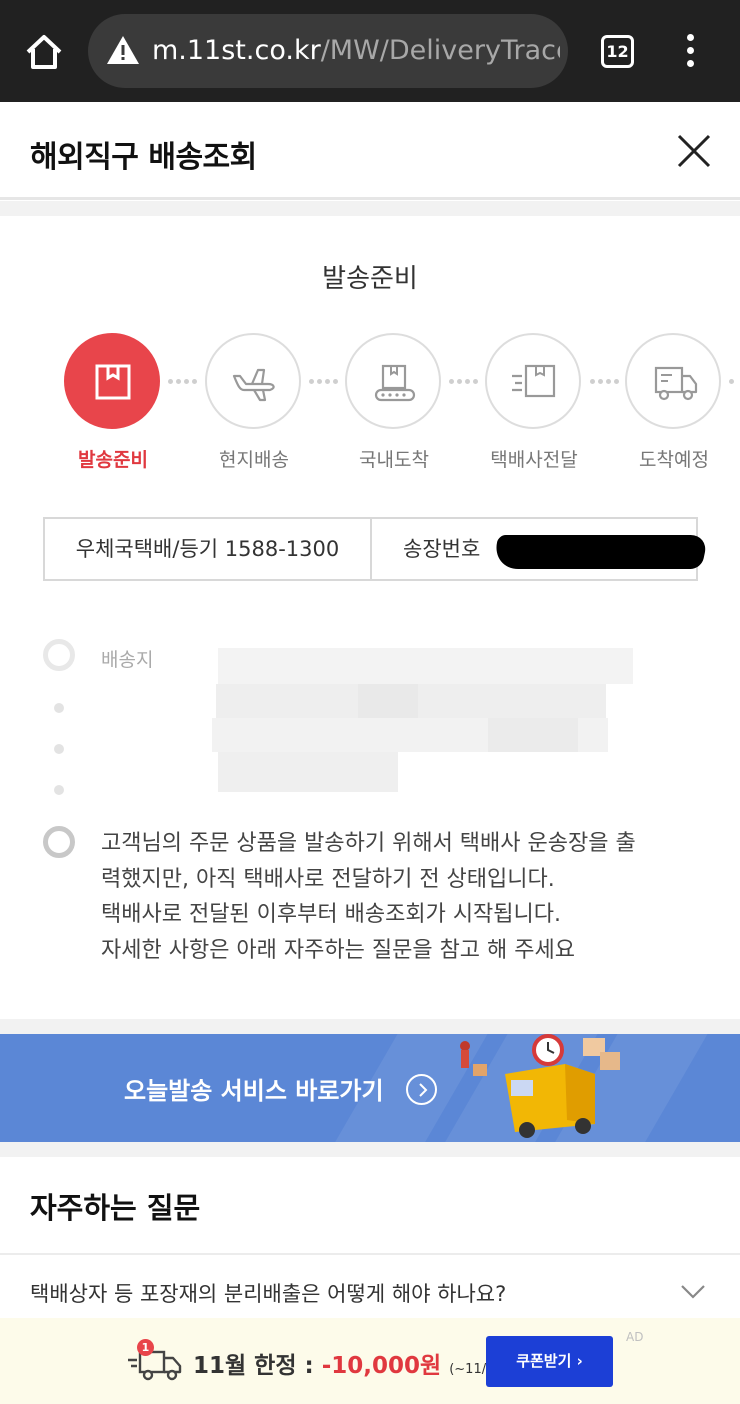 This screenshot has width=740, height=1404. Describe the element at coordinates (440, 50) in the screenshot. I see `url-path: /MW/DeliveryTrace` at that location.